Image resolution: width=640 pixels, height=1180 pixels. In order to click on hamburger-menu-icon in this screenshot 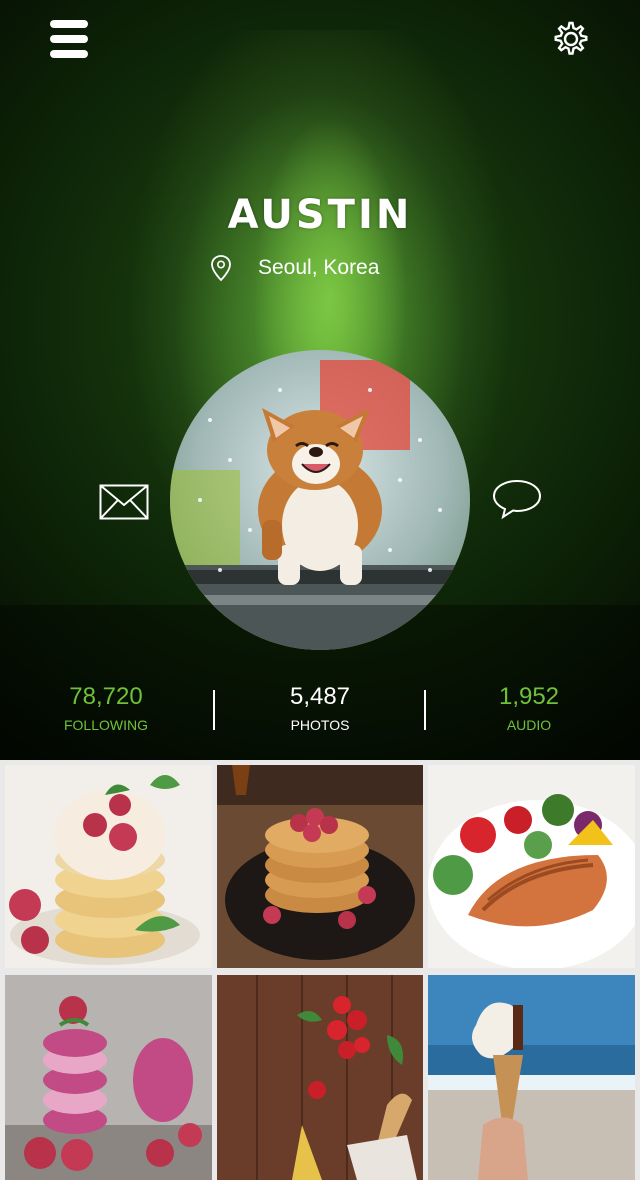, I will do `click(69, 24)`.